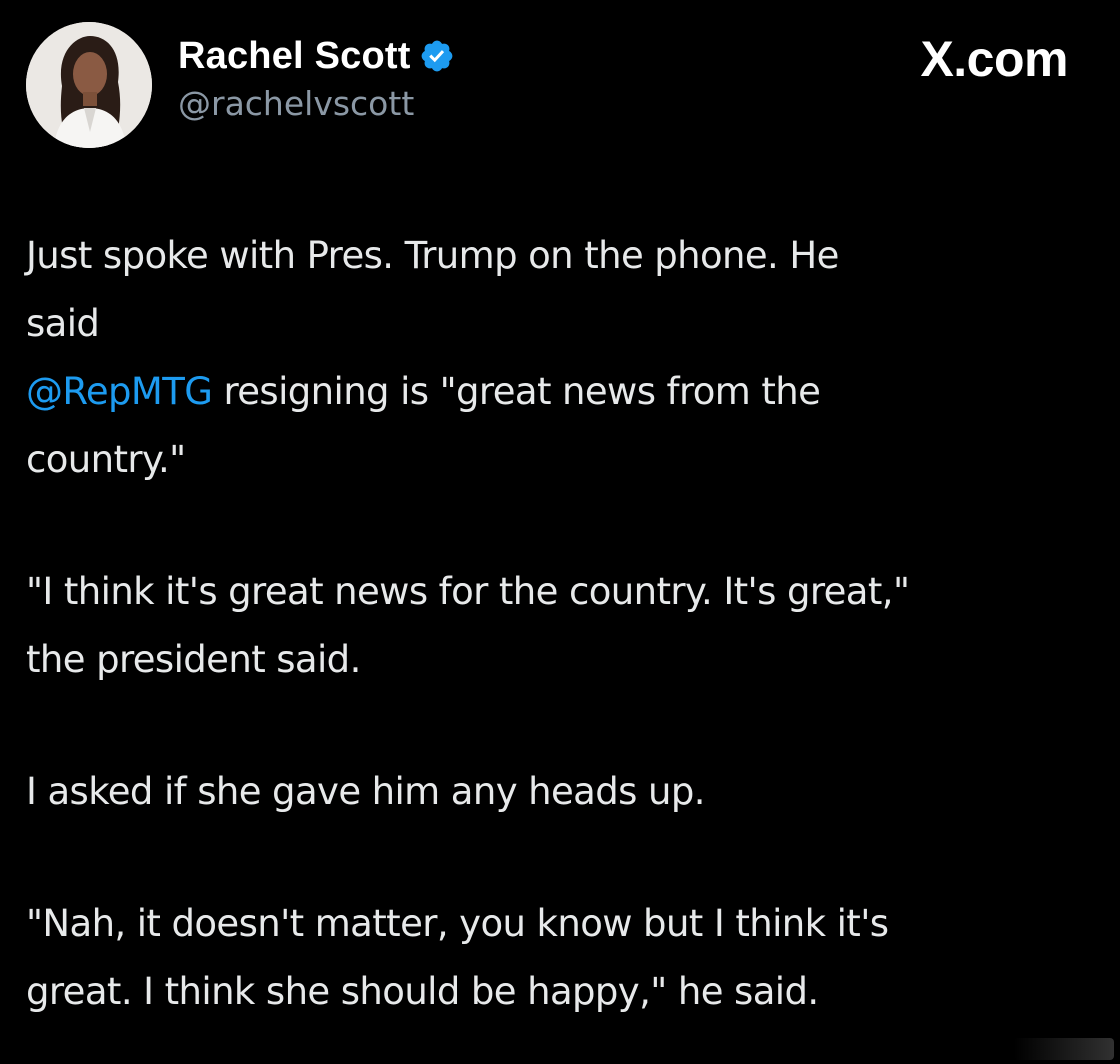 The image size is (1120, 1064). What do you see at coordinates (193, 659) in the screenshot?
I see `tweet-line: the president said.` at bounding box center [193, 659].